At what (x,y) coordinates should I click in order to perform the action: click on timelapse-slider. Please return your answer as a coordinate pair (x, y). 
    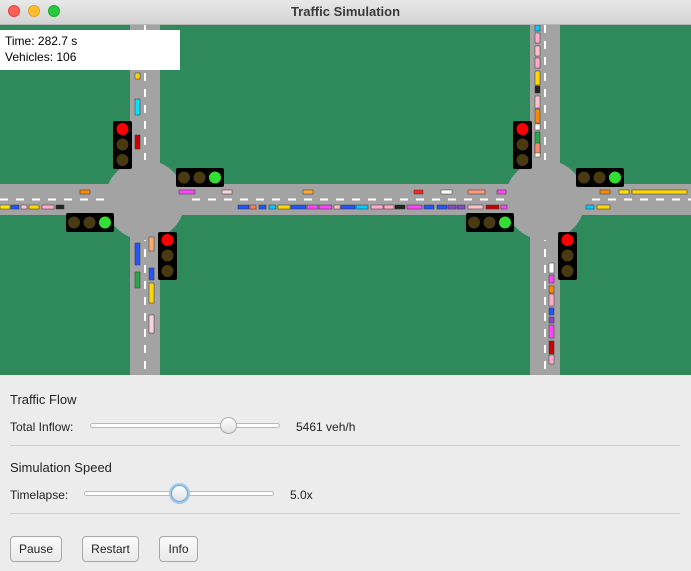
    Looking at the image, I should click on (179, 494).